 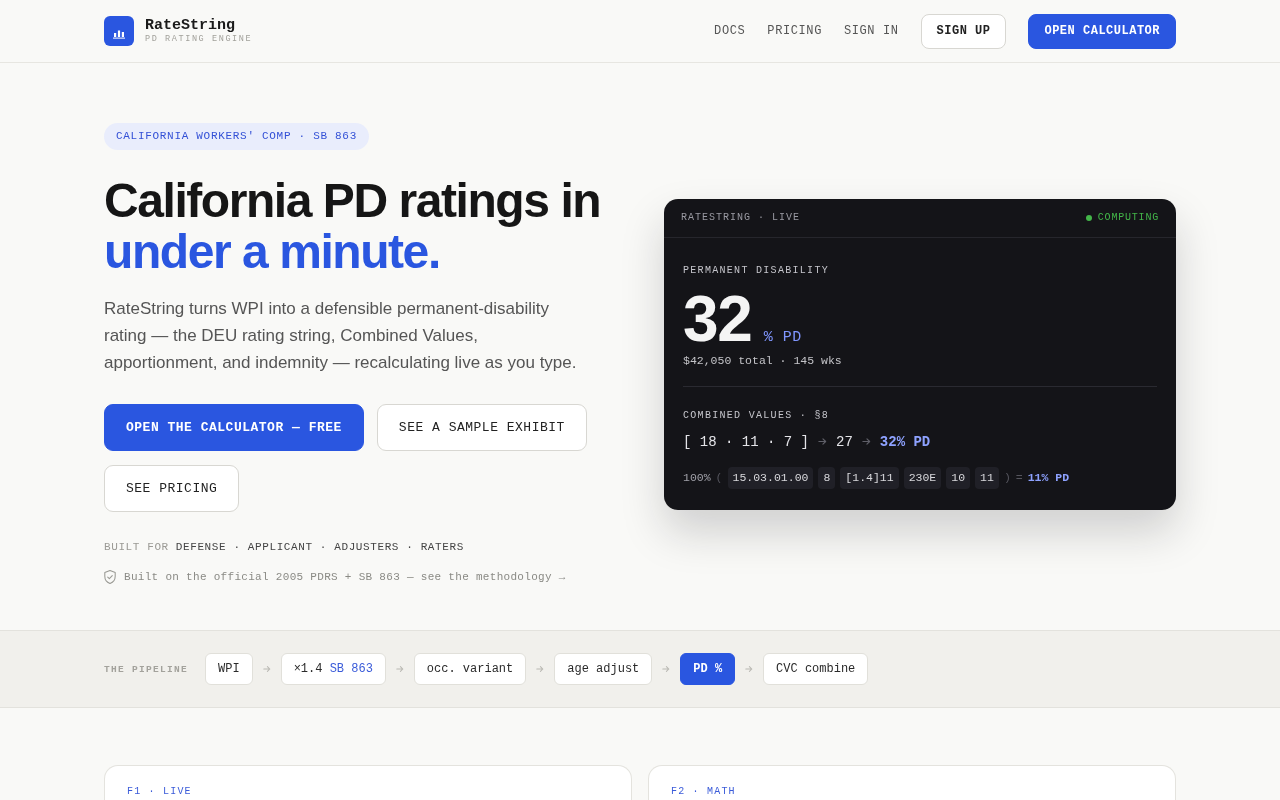 What do you see at coordinates (794, 31) in the screenshot?
I see `nav-link: PRICING` at bounding box center [794, 31].